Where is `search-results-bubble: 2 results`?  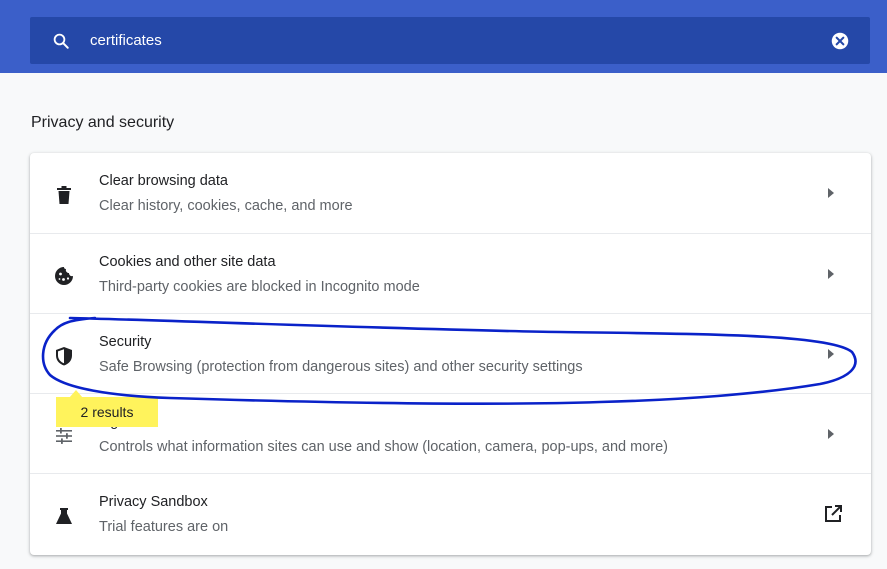 search-results-bubble: 2 results is located at coordinates (107, 412).